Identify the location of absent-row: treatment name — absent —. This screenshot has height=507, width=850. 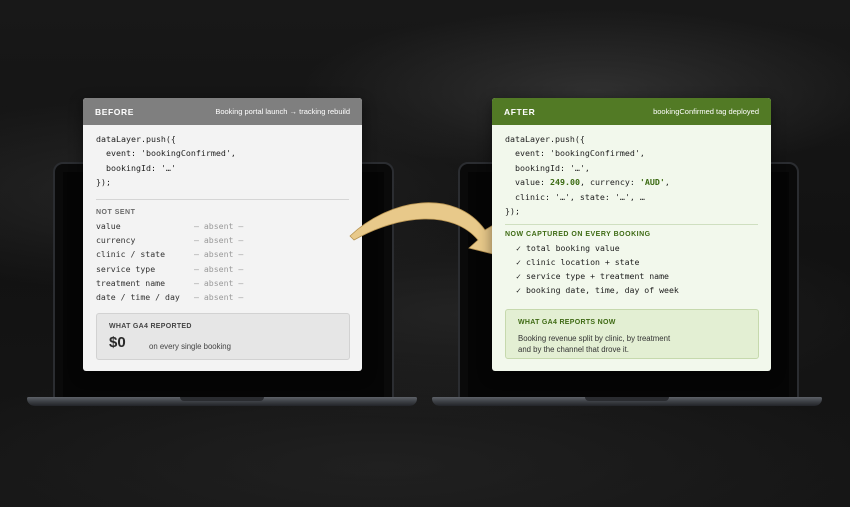
(222, 283).